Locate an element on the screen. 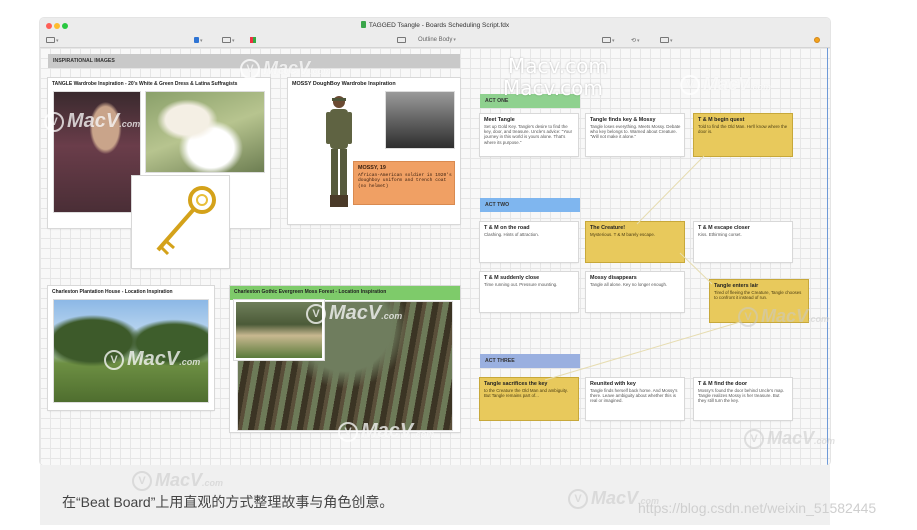 This screenshot has width=917, height=530. document-icon is located at coordinates (363, 24).